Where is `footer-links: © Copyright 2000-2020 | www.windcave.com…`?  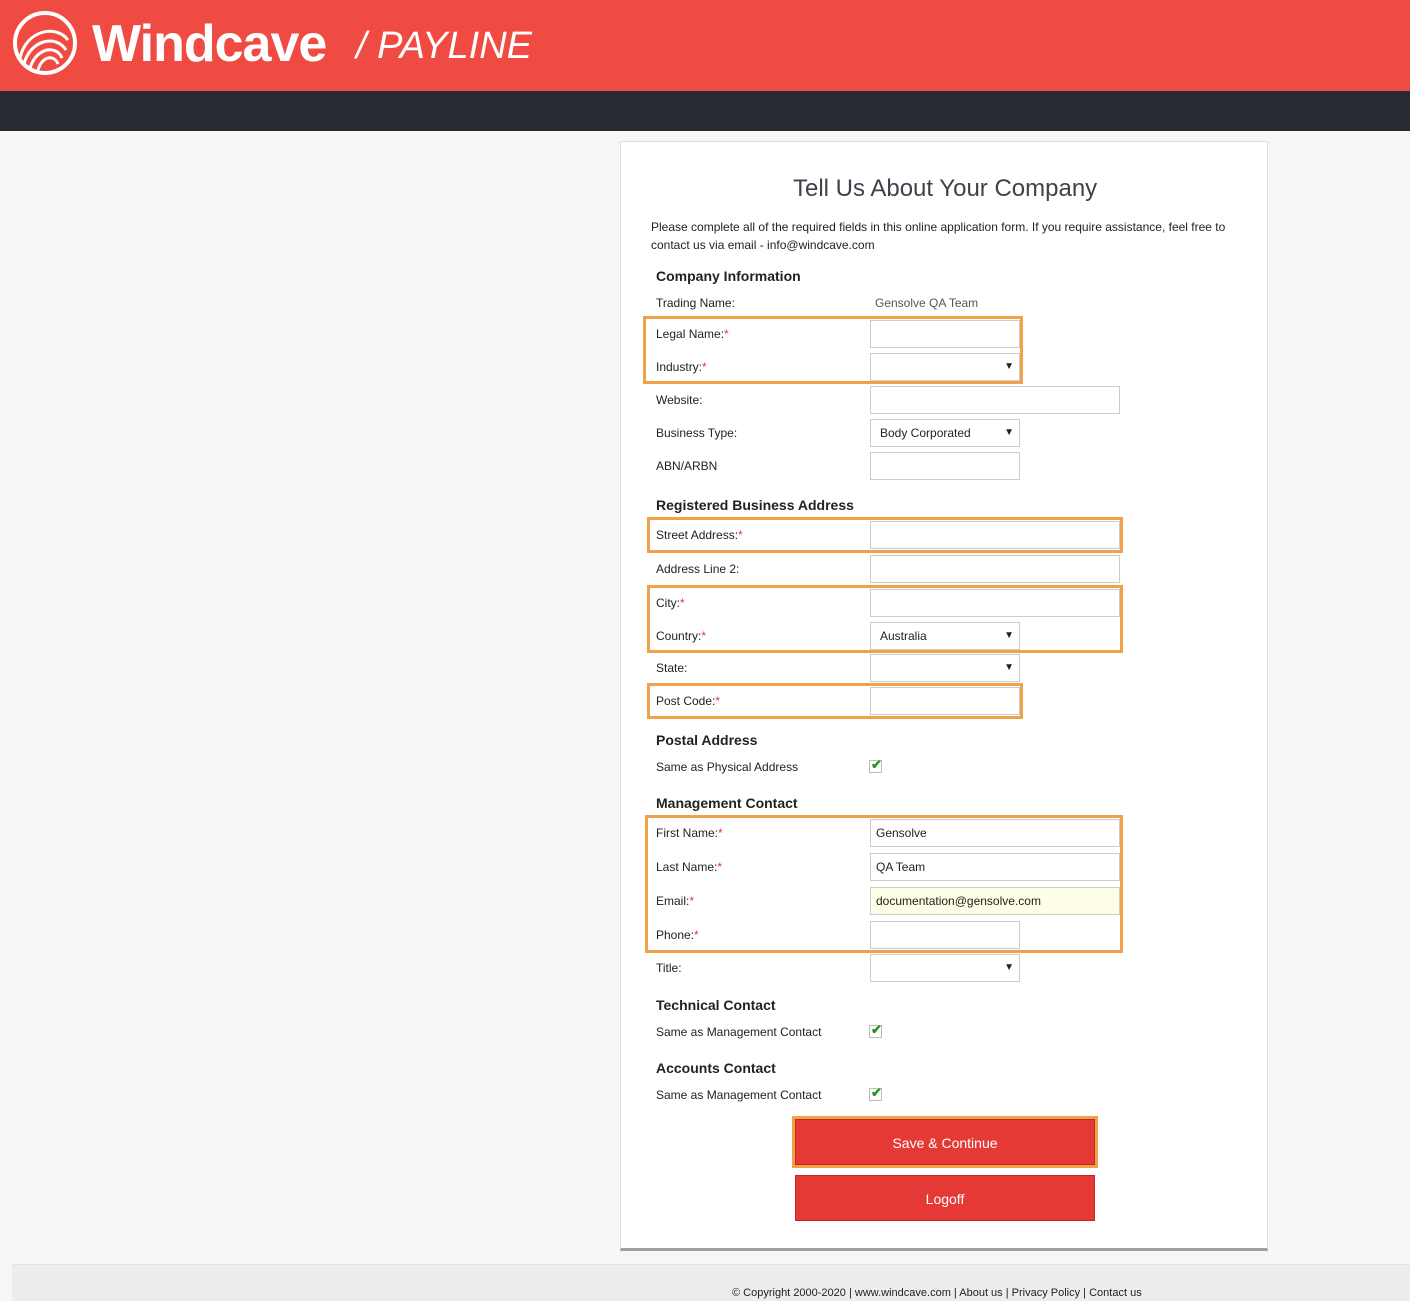 footer-links: © Copyright 2000-2020 | www.windcave.com… is located at coordinates (937, 1293).